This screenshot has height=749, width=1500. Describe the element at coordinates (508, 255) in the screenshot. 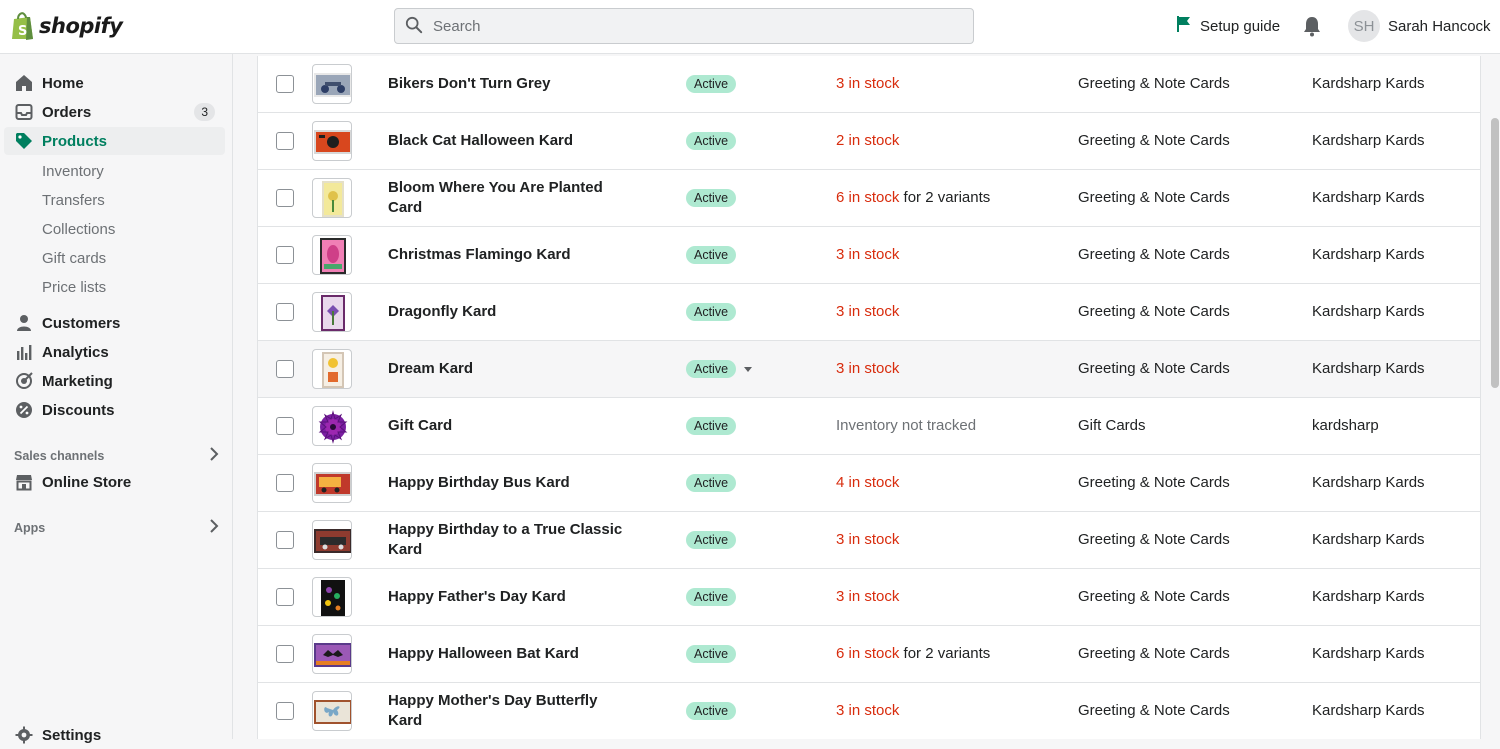

I see `product-name: Christmas Flamingo Kard` at that location.